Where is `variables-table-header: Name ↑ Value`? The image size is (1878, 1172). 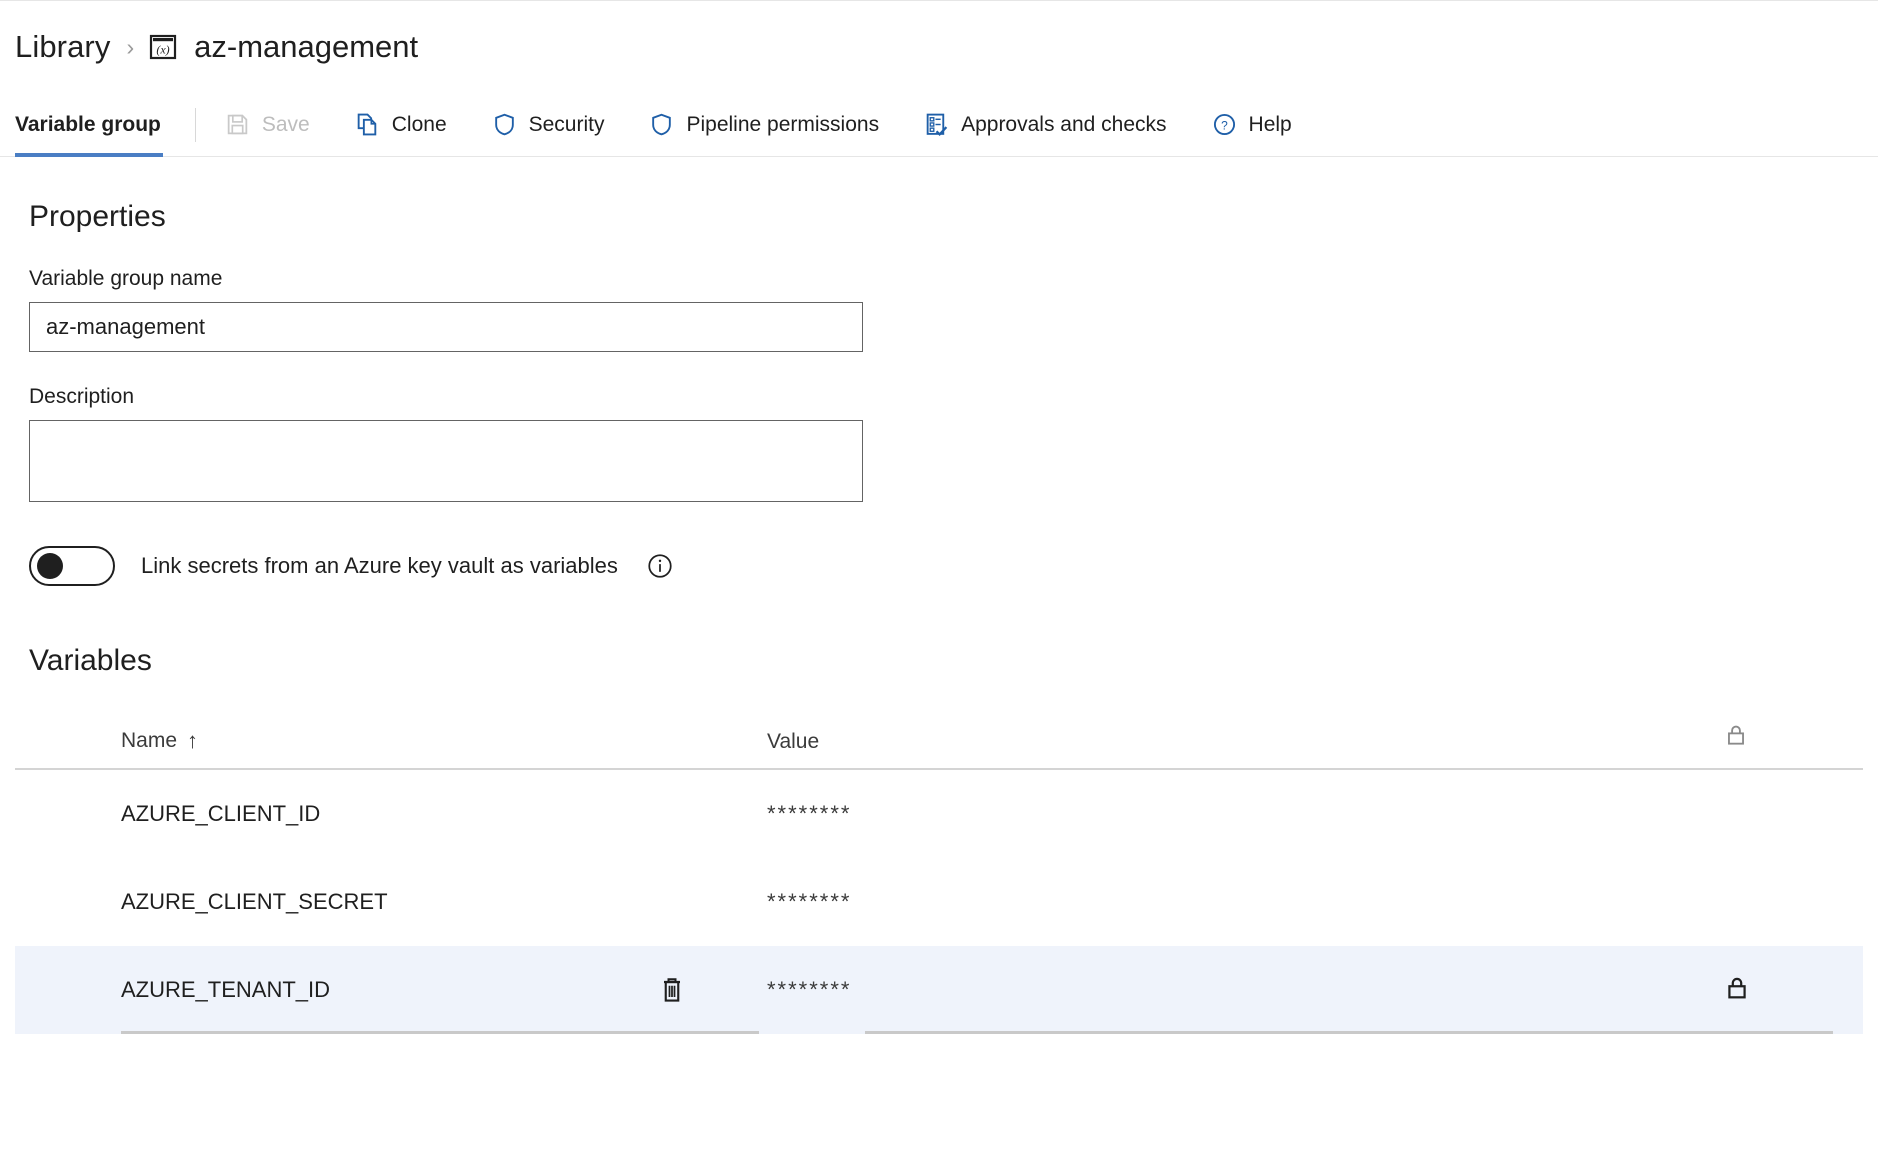 variables-table-header: Name ↑ Value is located at coordinates (939, 746).